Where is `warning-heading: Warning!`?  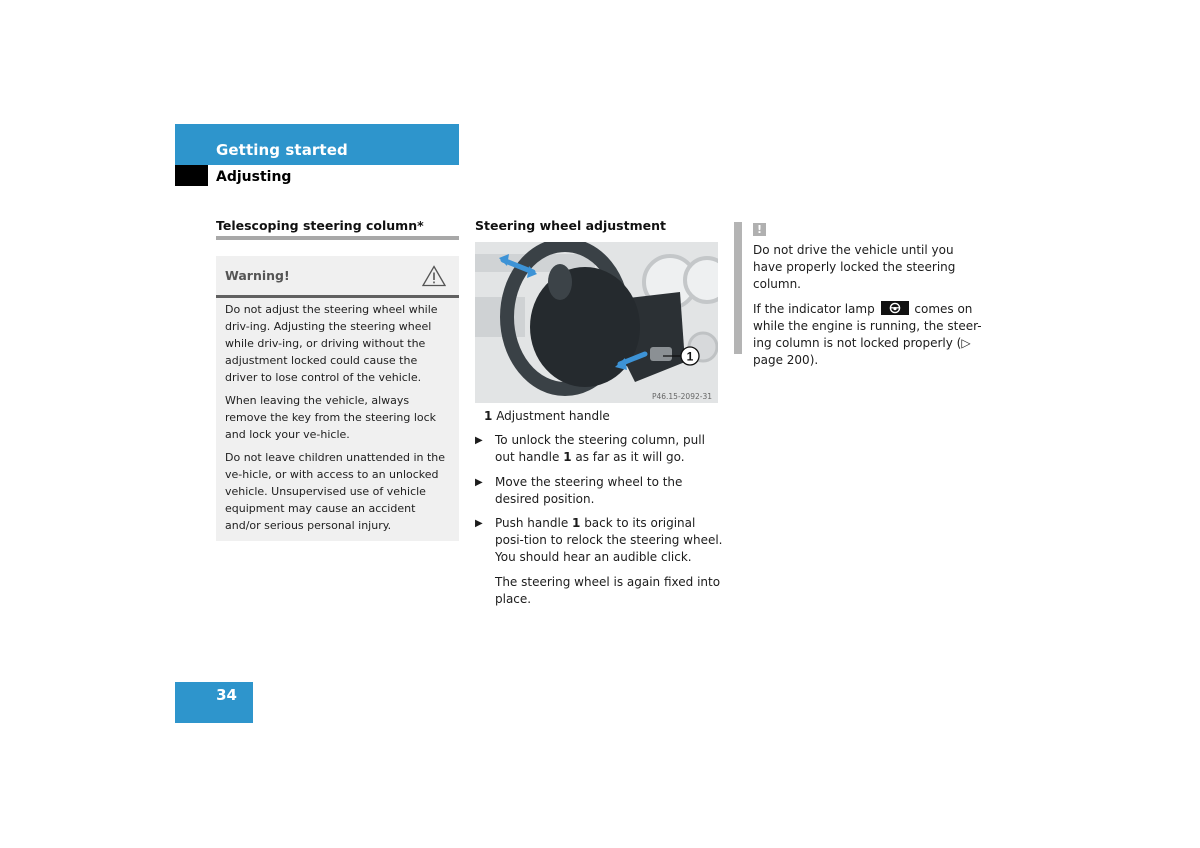 warning-heading: Warning! is located at coordinates (257, 275).